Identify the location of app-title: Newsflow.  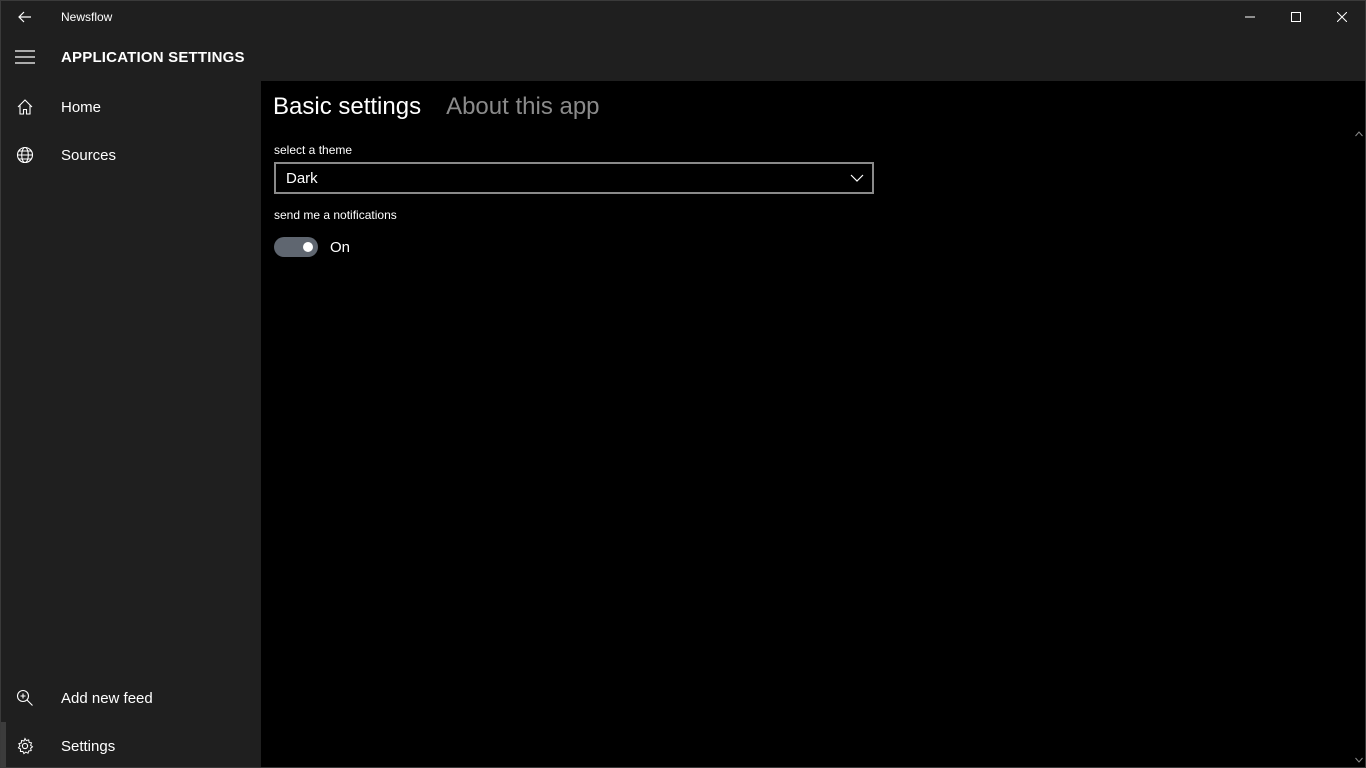
(87, 17).